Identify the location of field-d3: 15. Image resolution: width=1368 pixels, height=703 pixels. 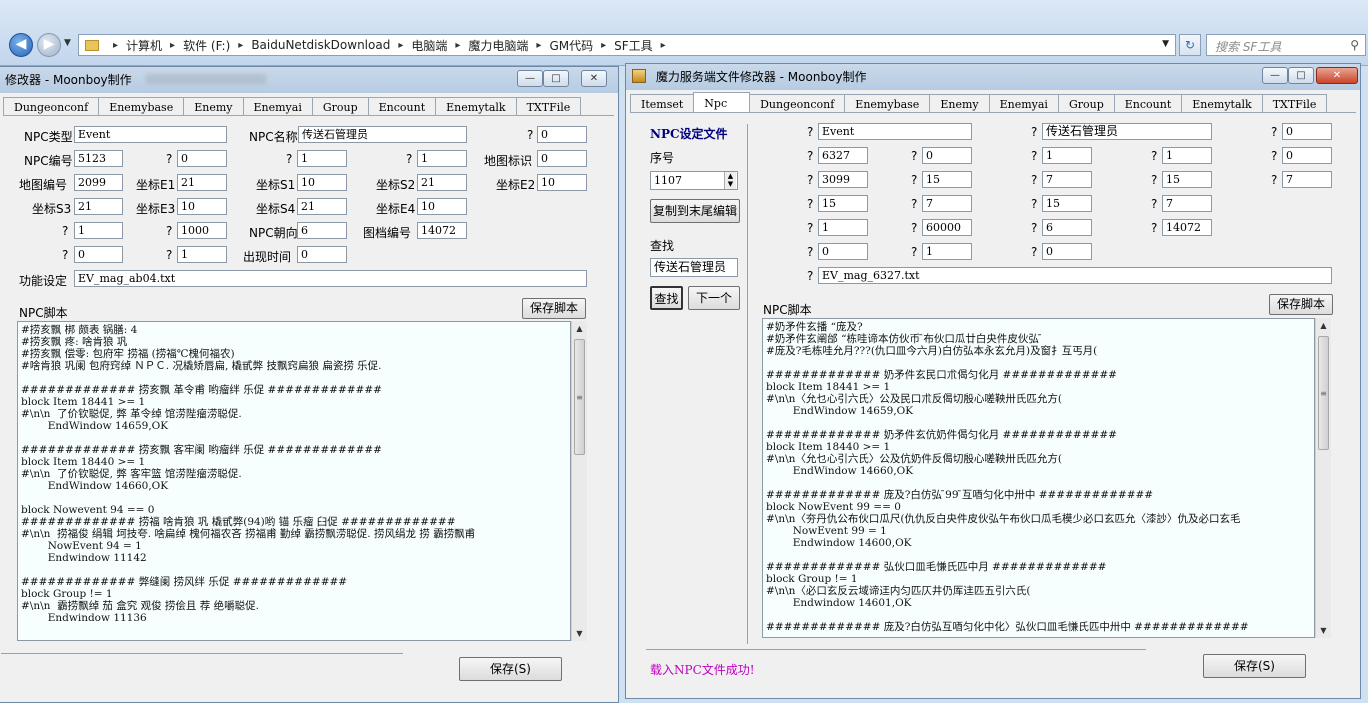
(1067, 203).